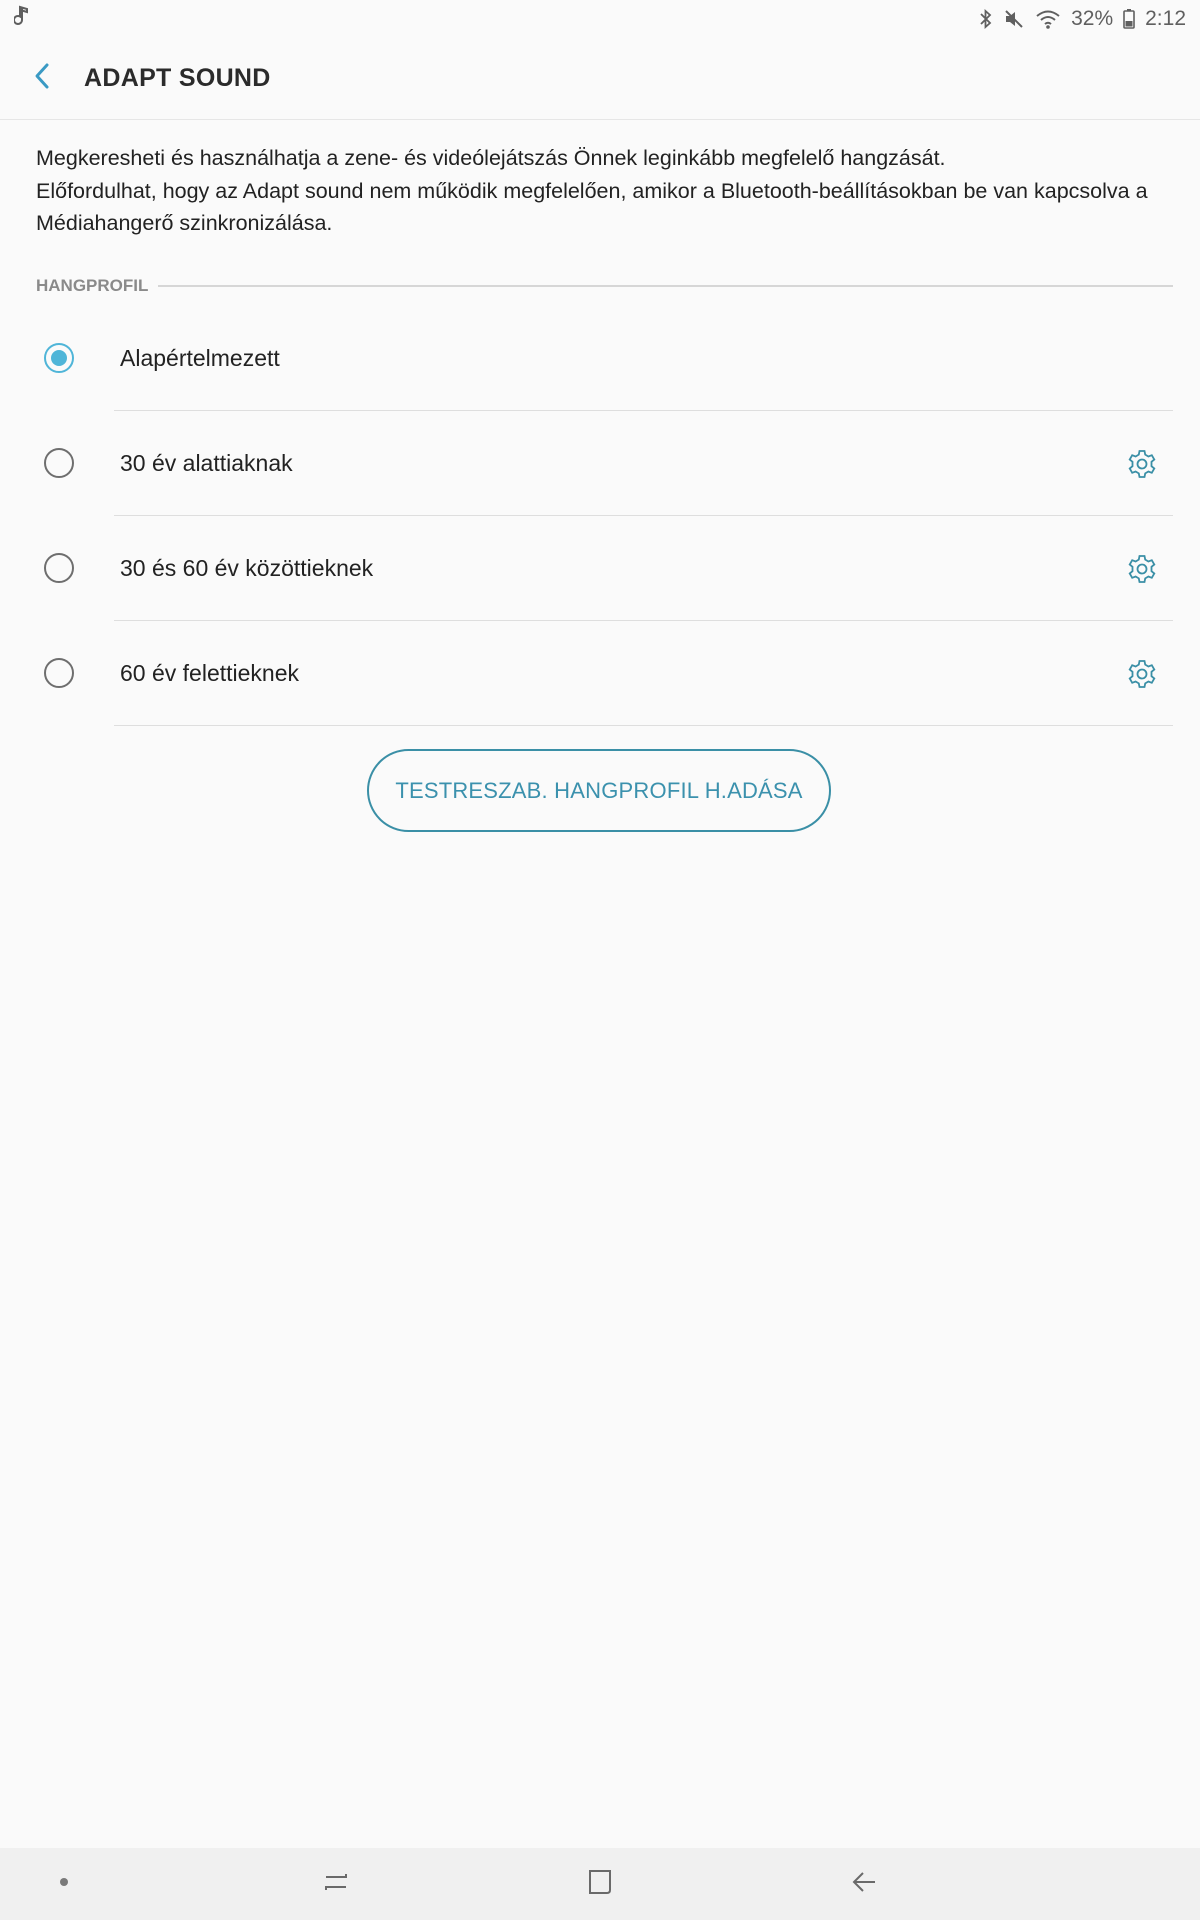 The height and width of the screenshot is (1920, 1200). Describe the element at coordinates (1014, 19) in the screenshot. I see `mute-icon` at that location.